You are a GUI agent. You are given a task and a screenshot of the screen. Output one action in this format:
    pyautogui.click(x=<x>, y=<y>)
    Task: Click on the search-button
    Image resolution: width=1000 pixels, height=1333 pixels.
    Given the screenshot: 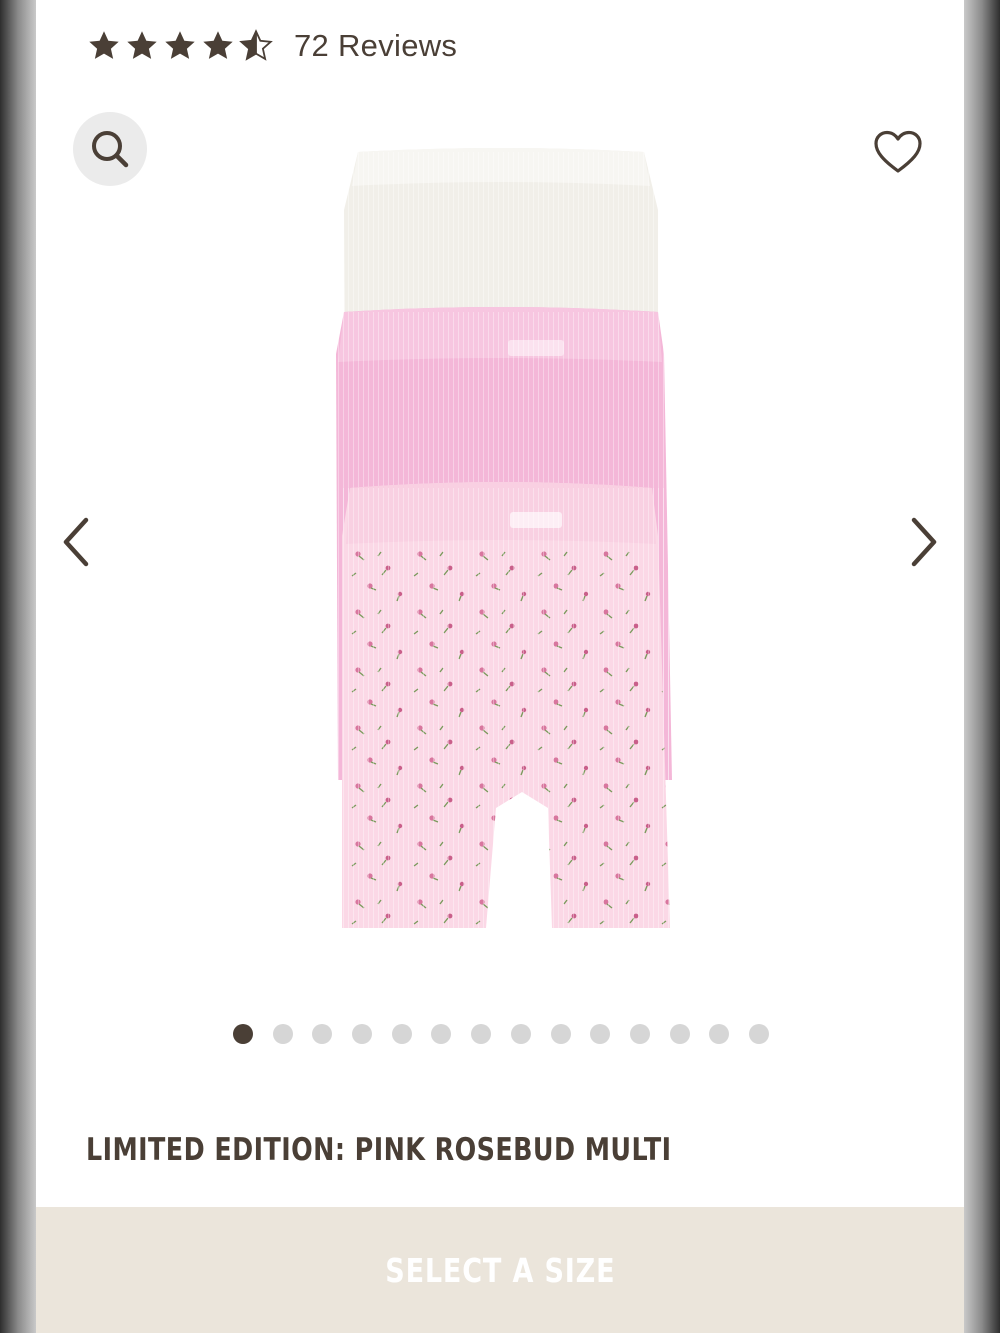 What is the action you would take?
    pyautogui.click(x=110, y=149)
    